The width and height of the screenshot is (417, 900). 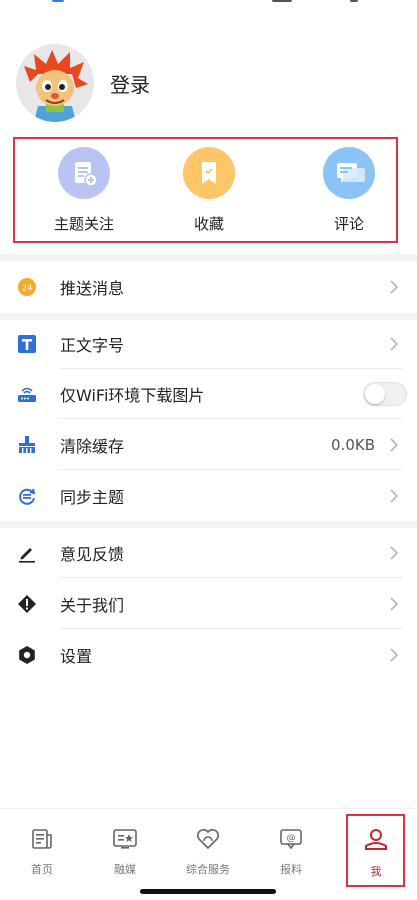 I want to click on status-bar, so click(x=208, y=6).